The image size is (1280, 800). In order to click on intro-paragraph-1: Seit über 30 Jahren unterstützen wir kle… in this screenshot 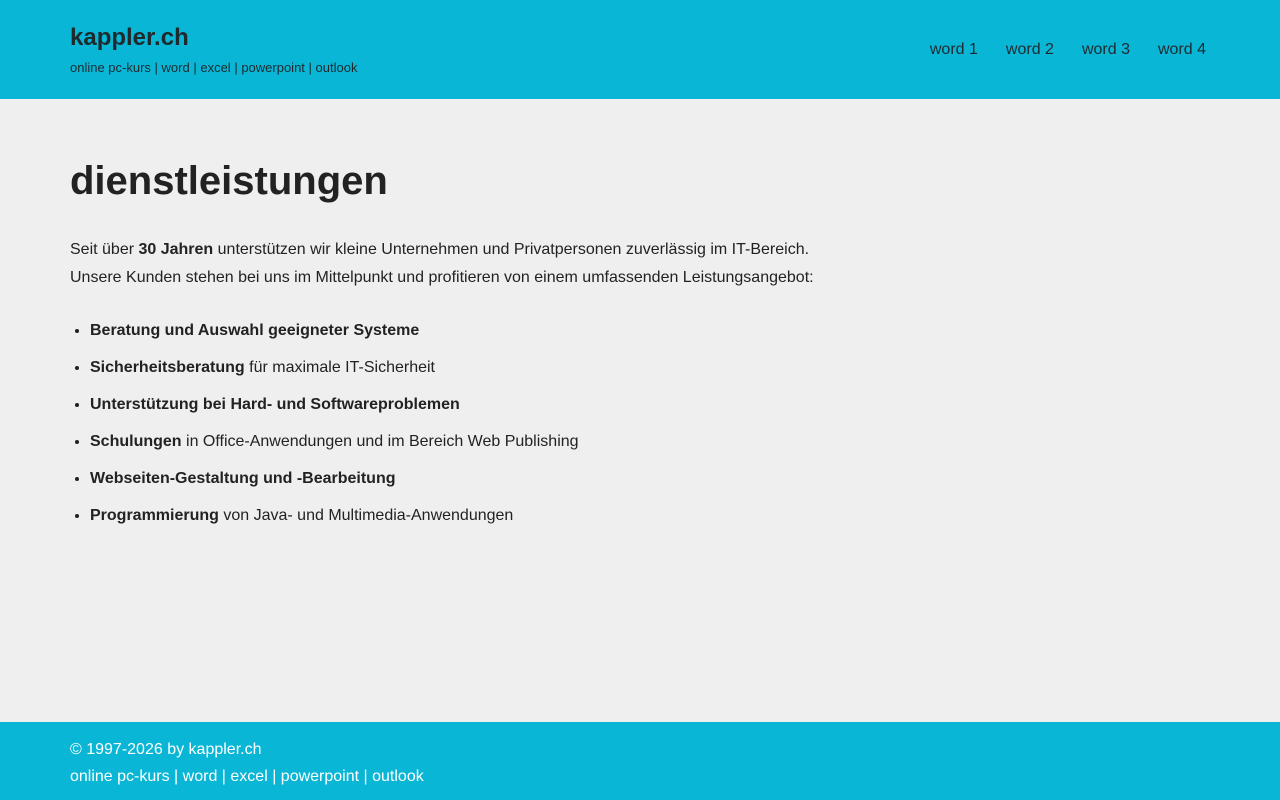, I will do `click(640, 250)`.